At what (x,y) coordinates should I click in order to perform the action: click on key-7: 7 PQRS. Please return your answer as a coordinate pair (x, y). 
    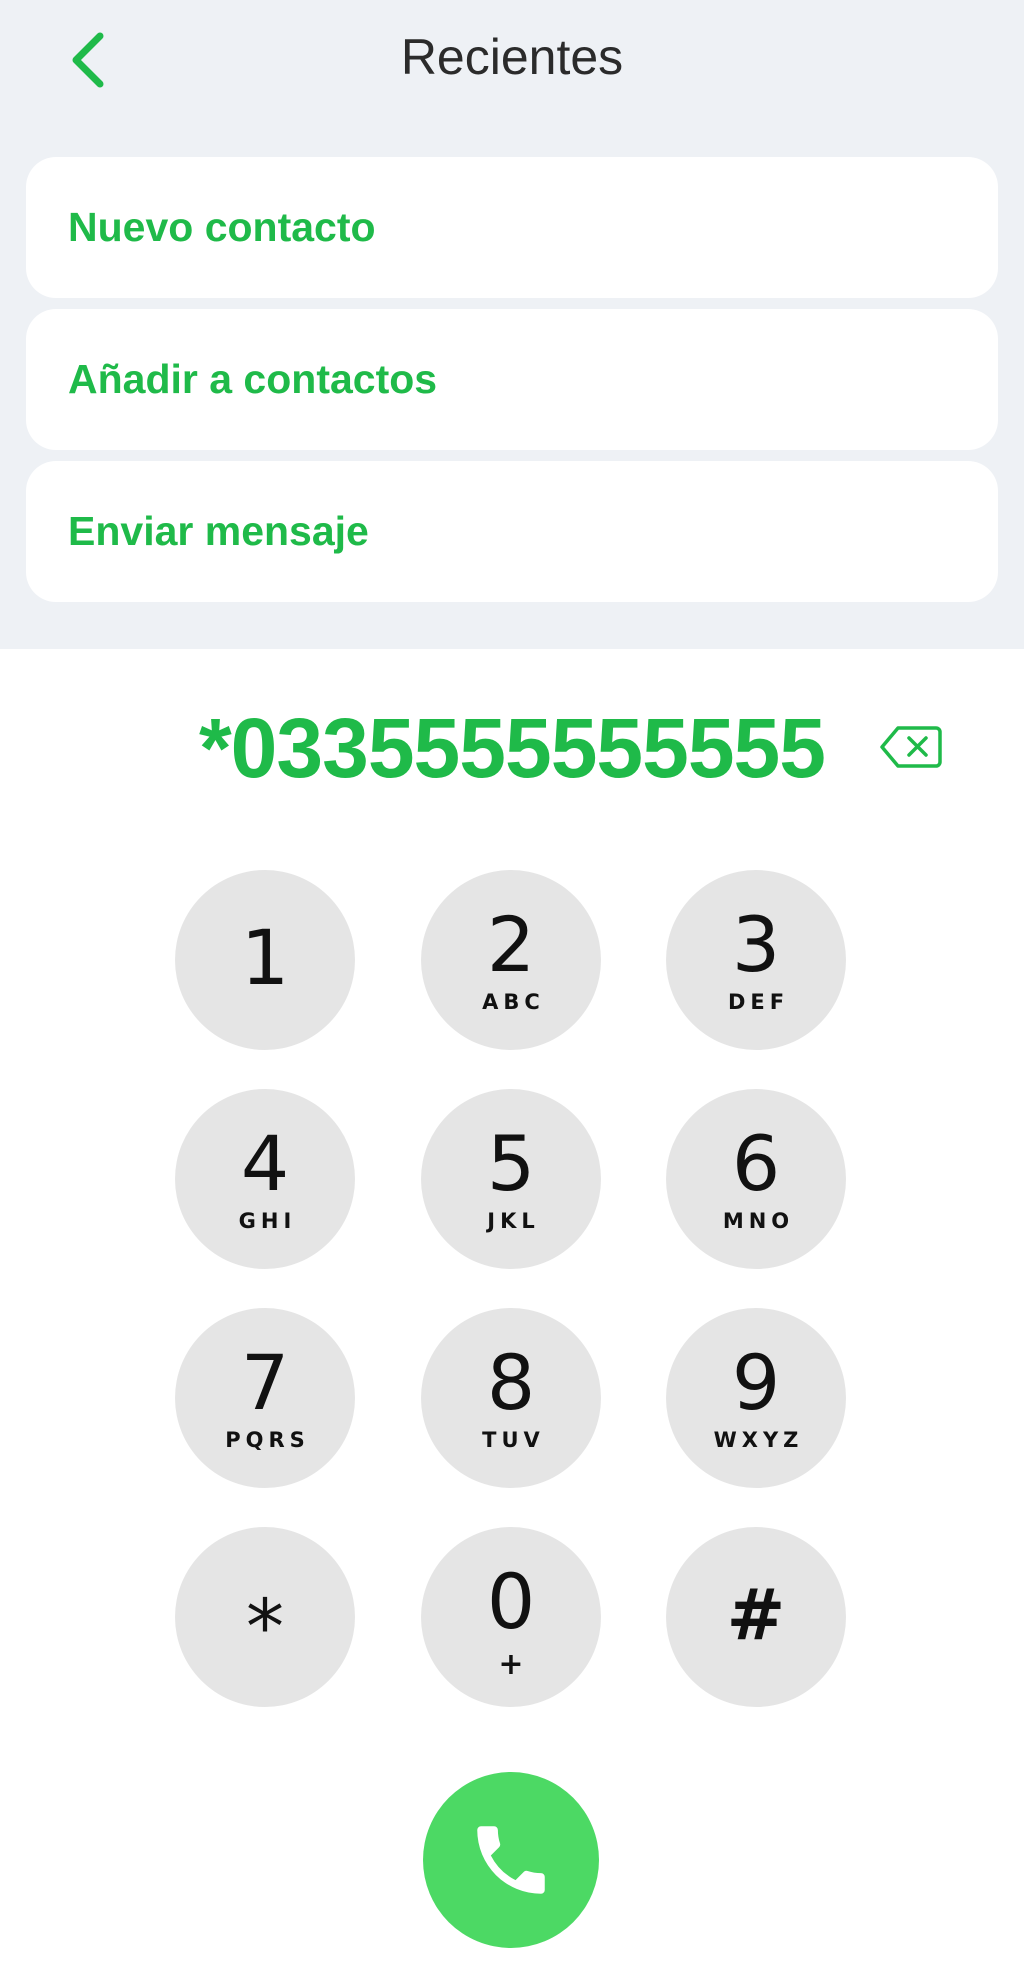
    Looking at the image, I should click on (265, 1398).